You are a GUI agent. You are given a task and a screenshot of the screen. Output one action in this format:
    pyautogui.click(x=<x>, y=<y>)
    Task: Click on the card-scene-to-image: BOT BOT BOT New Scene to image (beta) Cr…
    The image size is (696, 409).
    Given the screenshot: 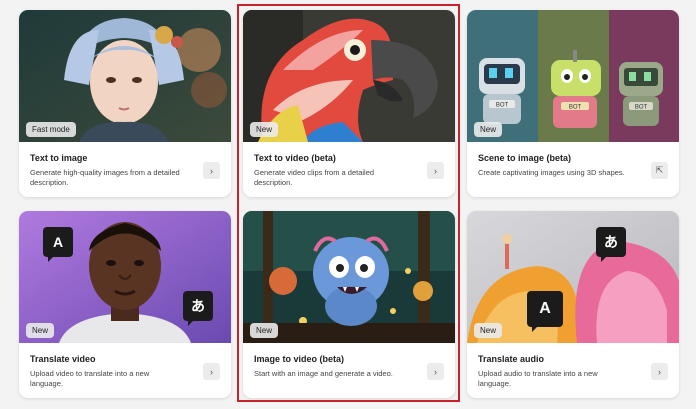 What is the action you would take?
    pyautogui.click(x=573, y=103)
    